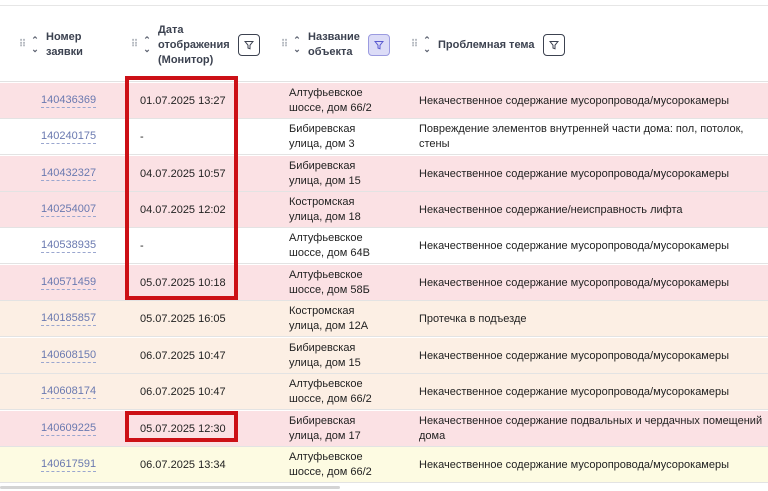  I want to click on filter-button-object, so click(378, 45).